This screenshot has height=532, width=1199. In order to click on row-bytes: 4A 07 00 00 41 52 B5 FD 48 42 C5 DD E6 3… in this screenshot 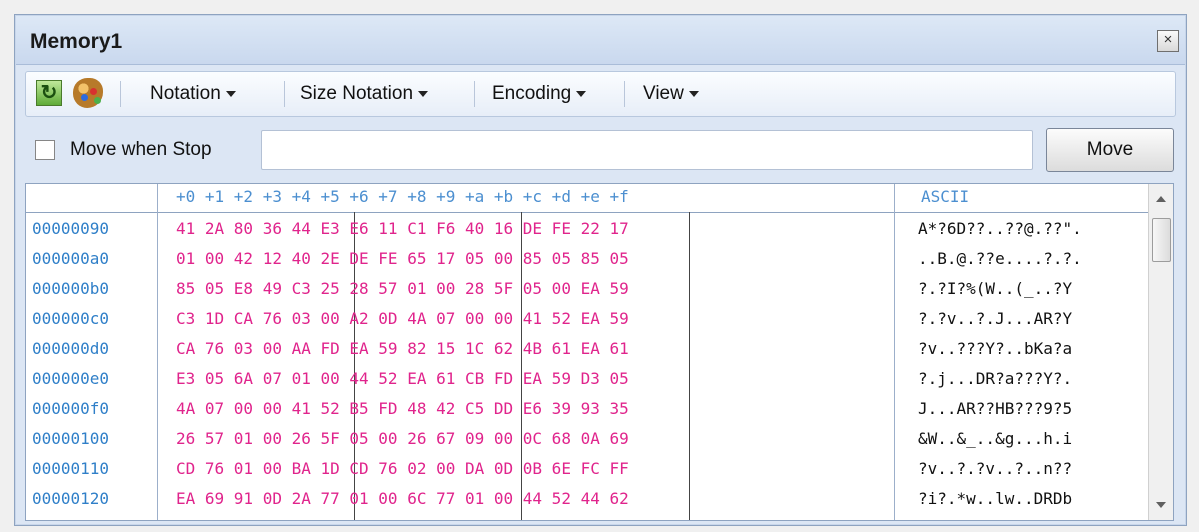, I will do `click(402, 408)`.